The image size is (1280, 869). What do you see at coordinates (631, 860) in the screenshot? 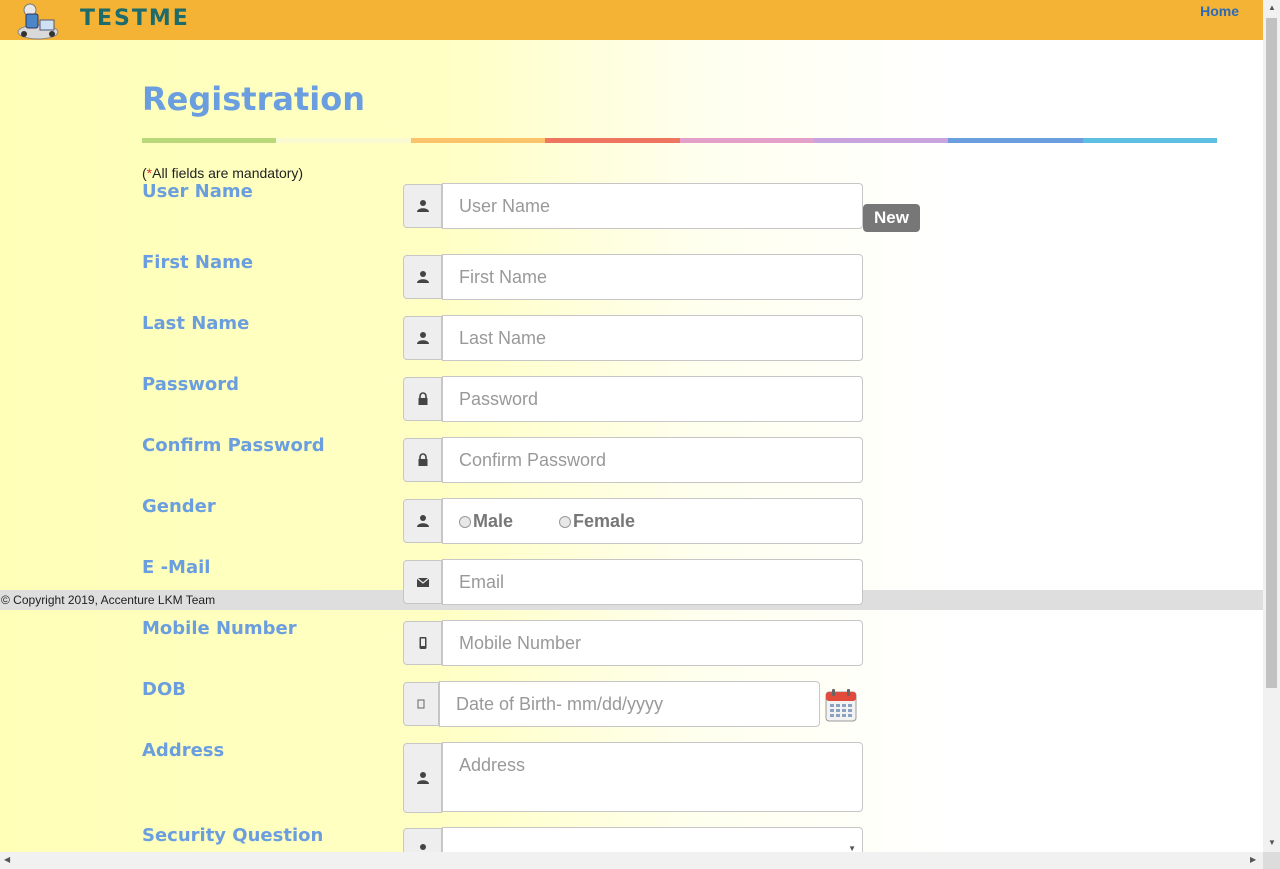
I see `horizontal-scrollbar` at bounding box center [631, 860].